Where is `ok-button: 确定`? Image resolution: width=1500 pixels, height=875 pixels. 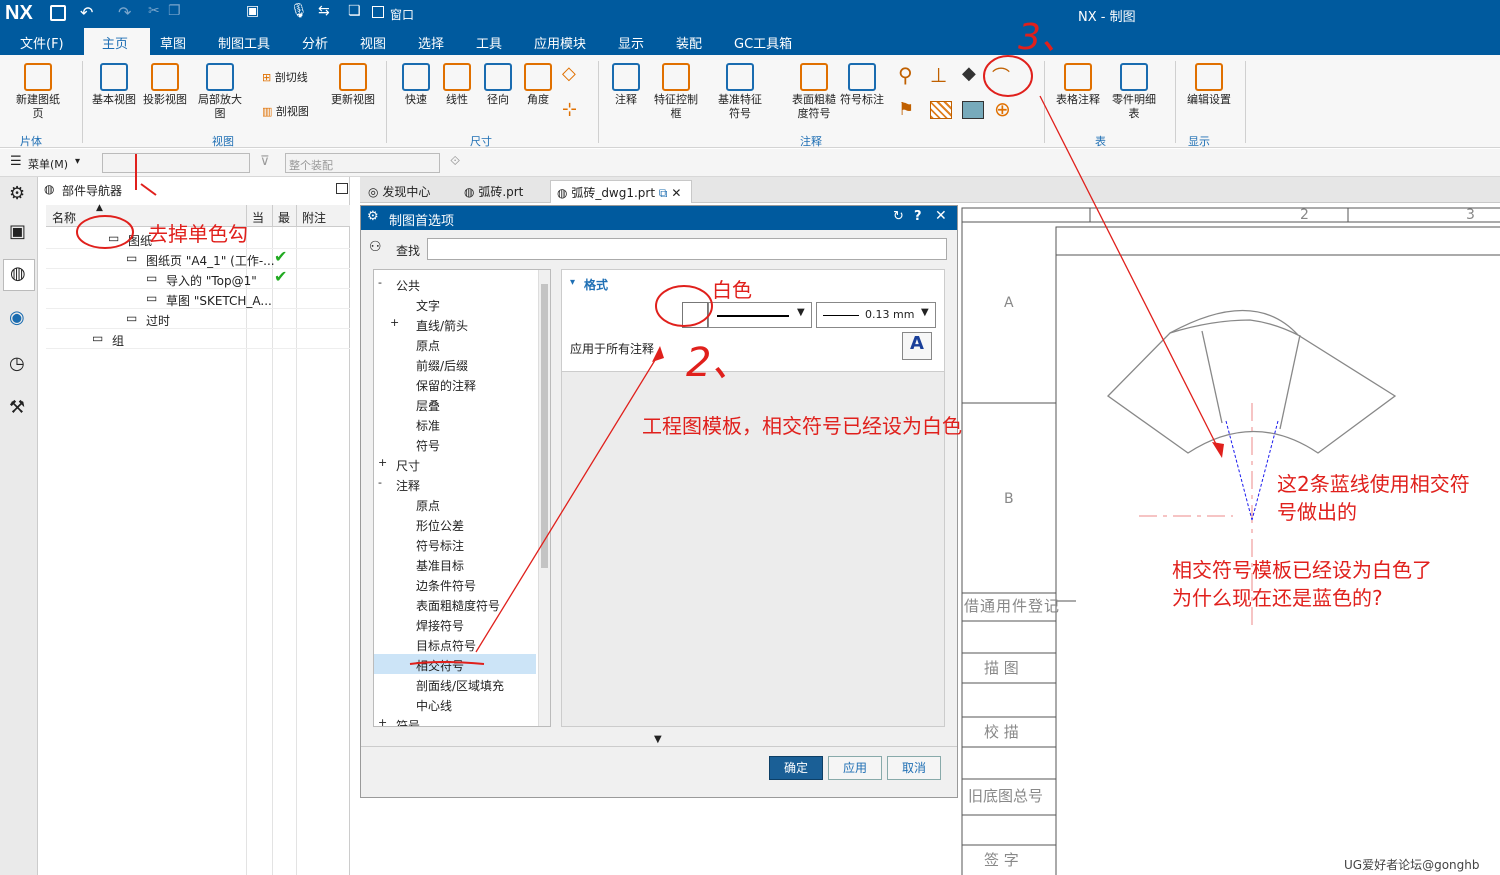
ok-button: 确定 is located at coordinates (796, 768).